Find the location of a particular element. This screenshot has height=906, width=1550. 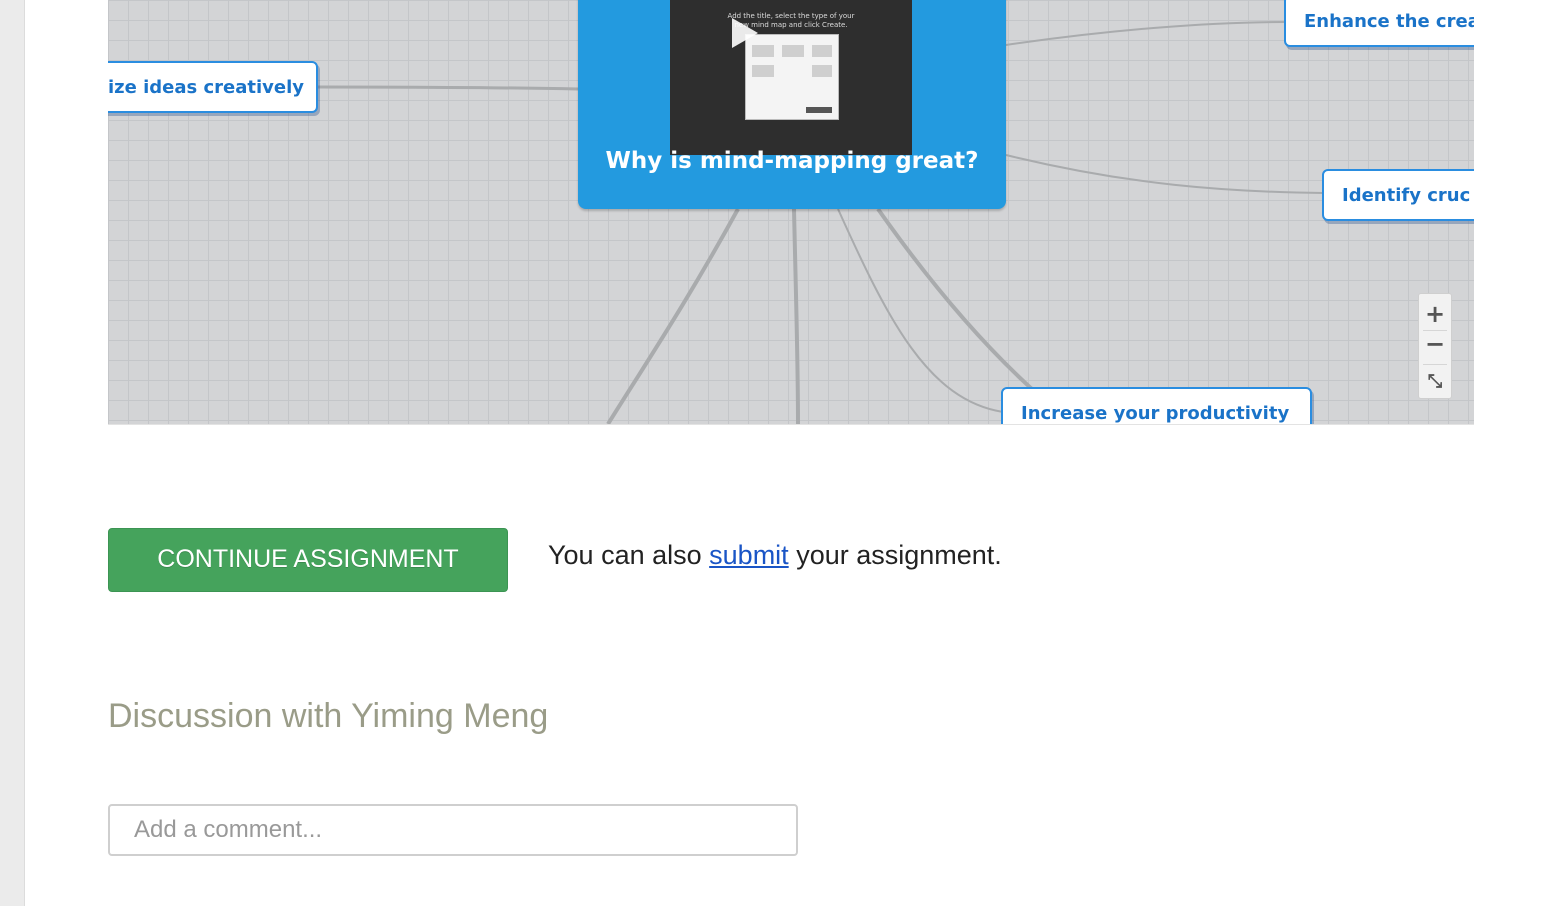

node-identify-crucial: Identify cruc is located at coordinates (1398, 195).